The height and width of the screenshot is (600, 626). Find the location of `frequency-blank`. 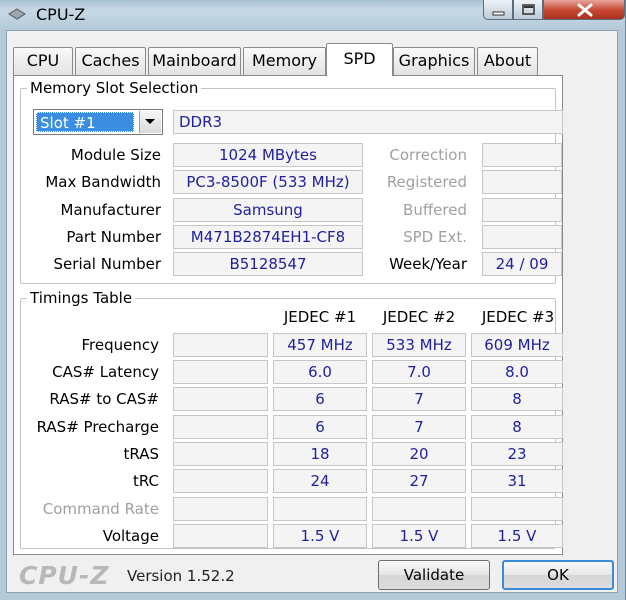

frequency-blank is located at coordinates (220, 345).